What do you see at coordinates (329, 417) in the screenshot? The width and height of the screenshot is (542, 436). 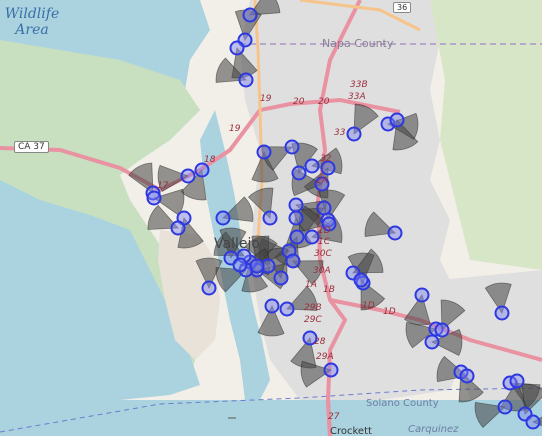 I see `bridge` at bounding box center [329, 417].